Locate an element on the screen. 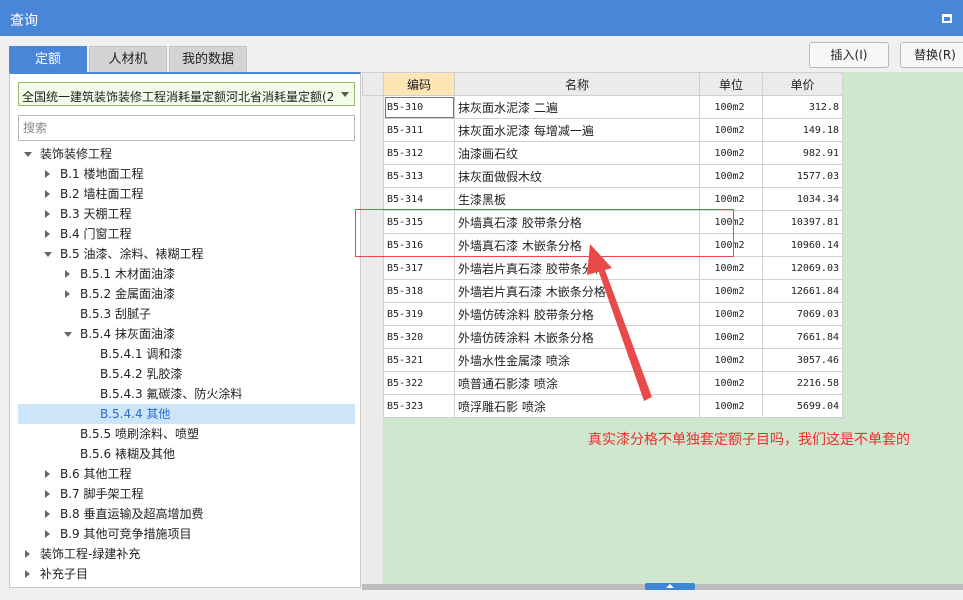  insert-button: 插入(I) is located at coordinates (849, 55).